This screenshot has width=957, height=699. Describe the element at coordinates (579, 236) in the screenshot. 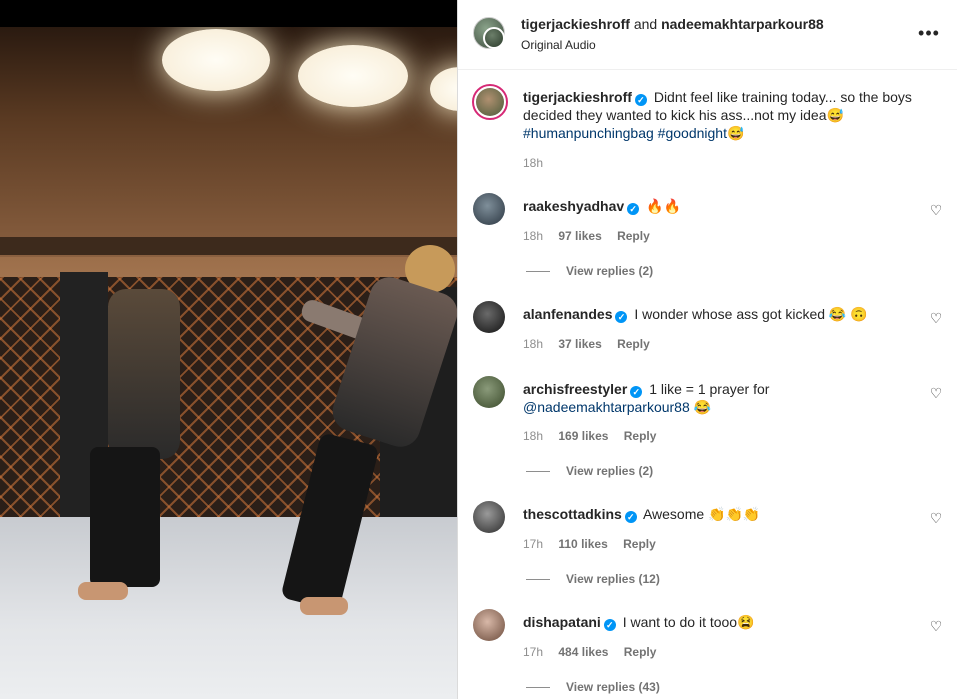

I see `comment-likes: 97 likes` at that location.